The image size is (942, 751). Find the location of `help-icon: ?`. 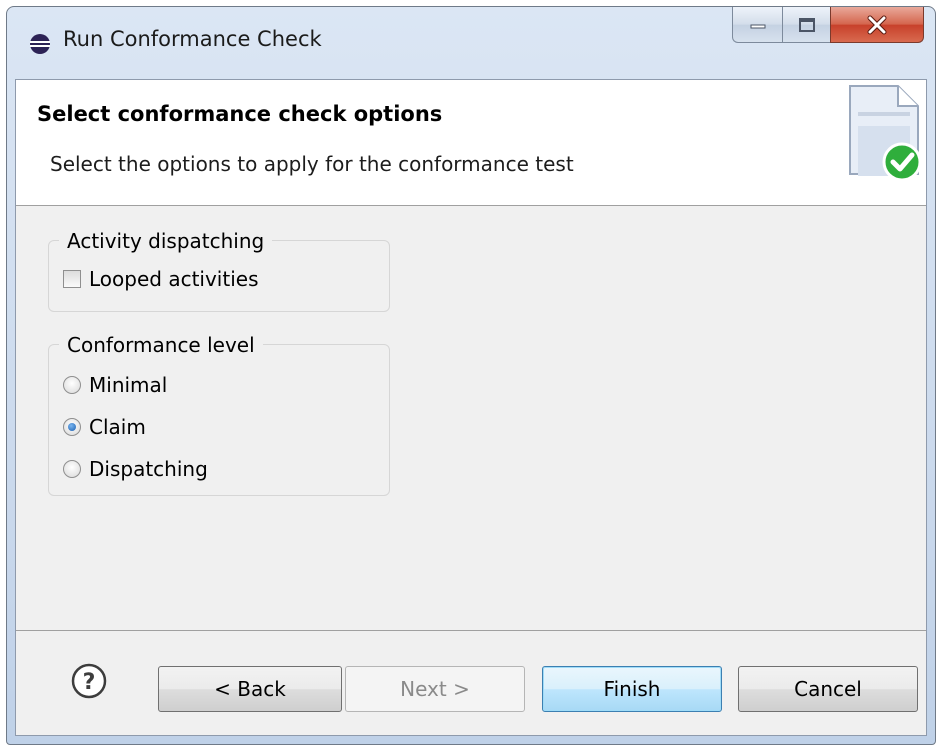

help-icon: ? is located at coordinates (89, 681).